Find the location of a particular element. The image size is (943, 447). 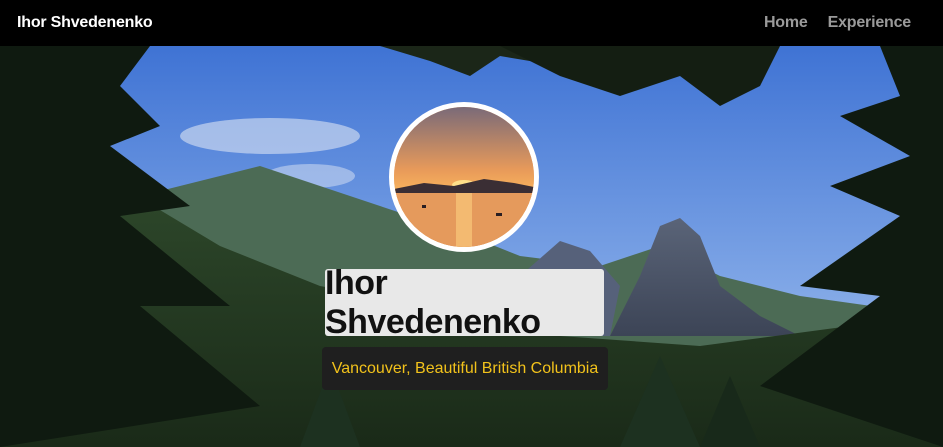

location-badge: Vancouver, Beautiful British Columbia is located at coordinates (465, 368).